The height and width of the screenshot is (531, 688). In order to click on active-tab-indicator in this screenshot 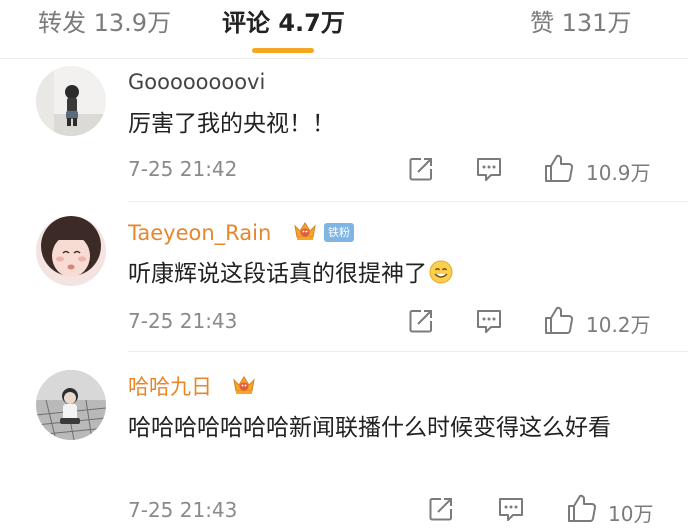, I will do `click(283, 50)`.